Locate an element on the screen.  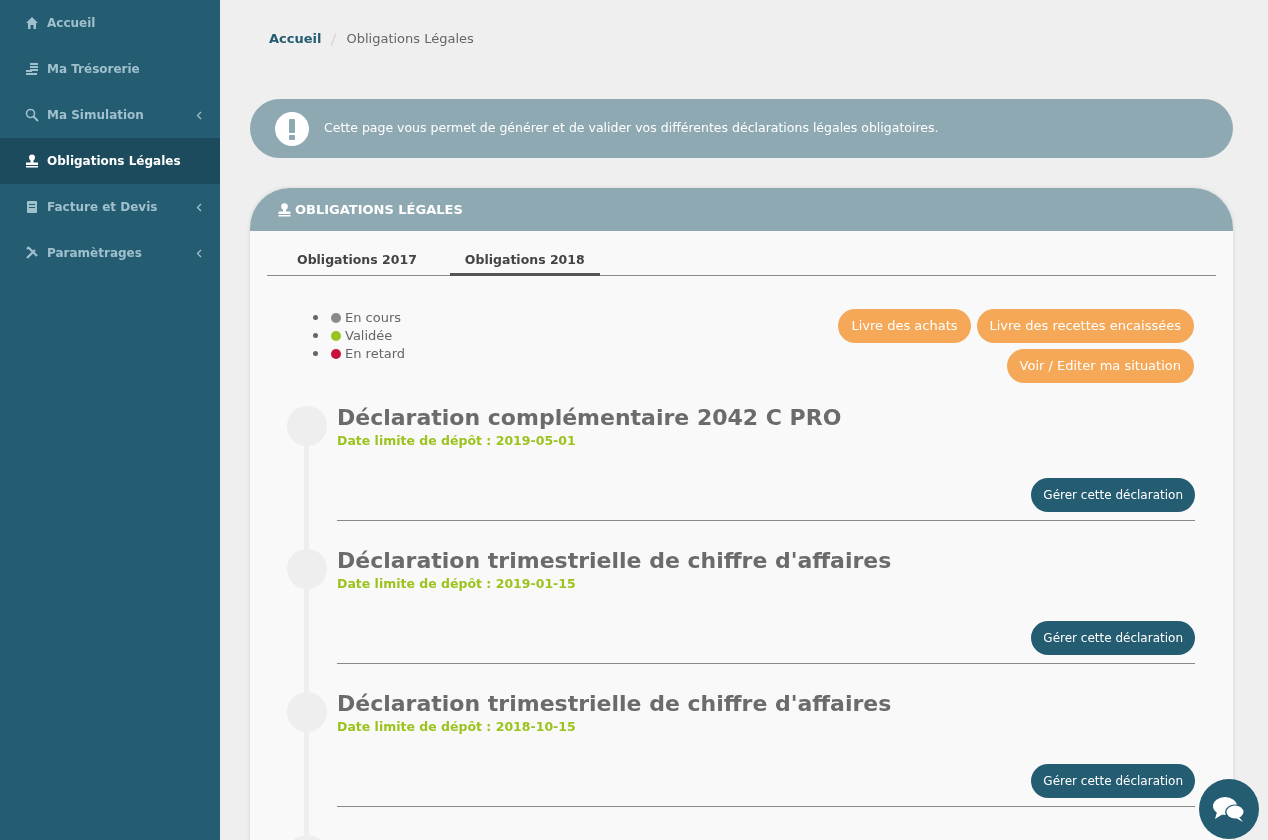
search-icon is located at coordinates (32, 115).